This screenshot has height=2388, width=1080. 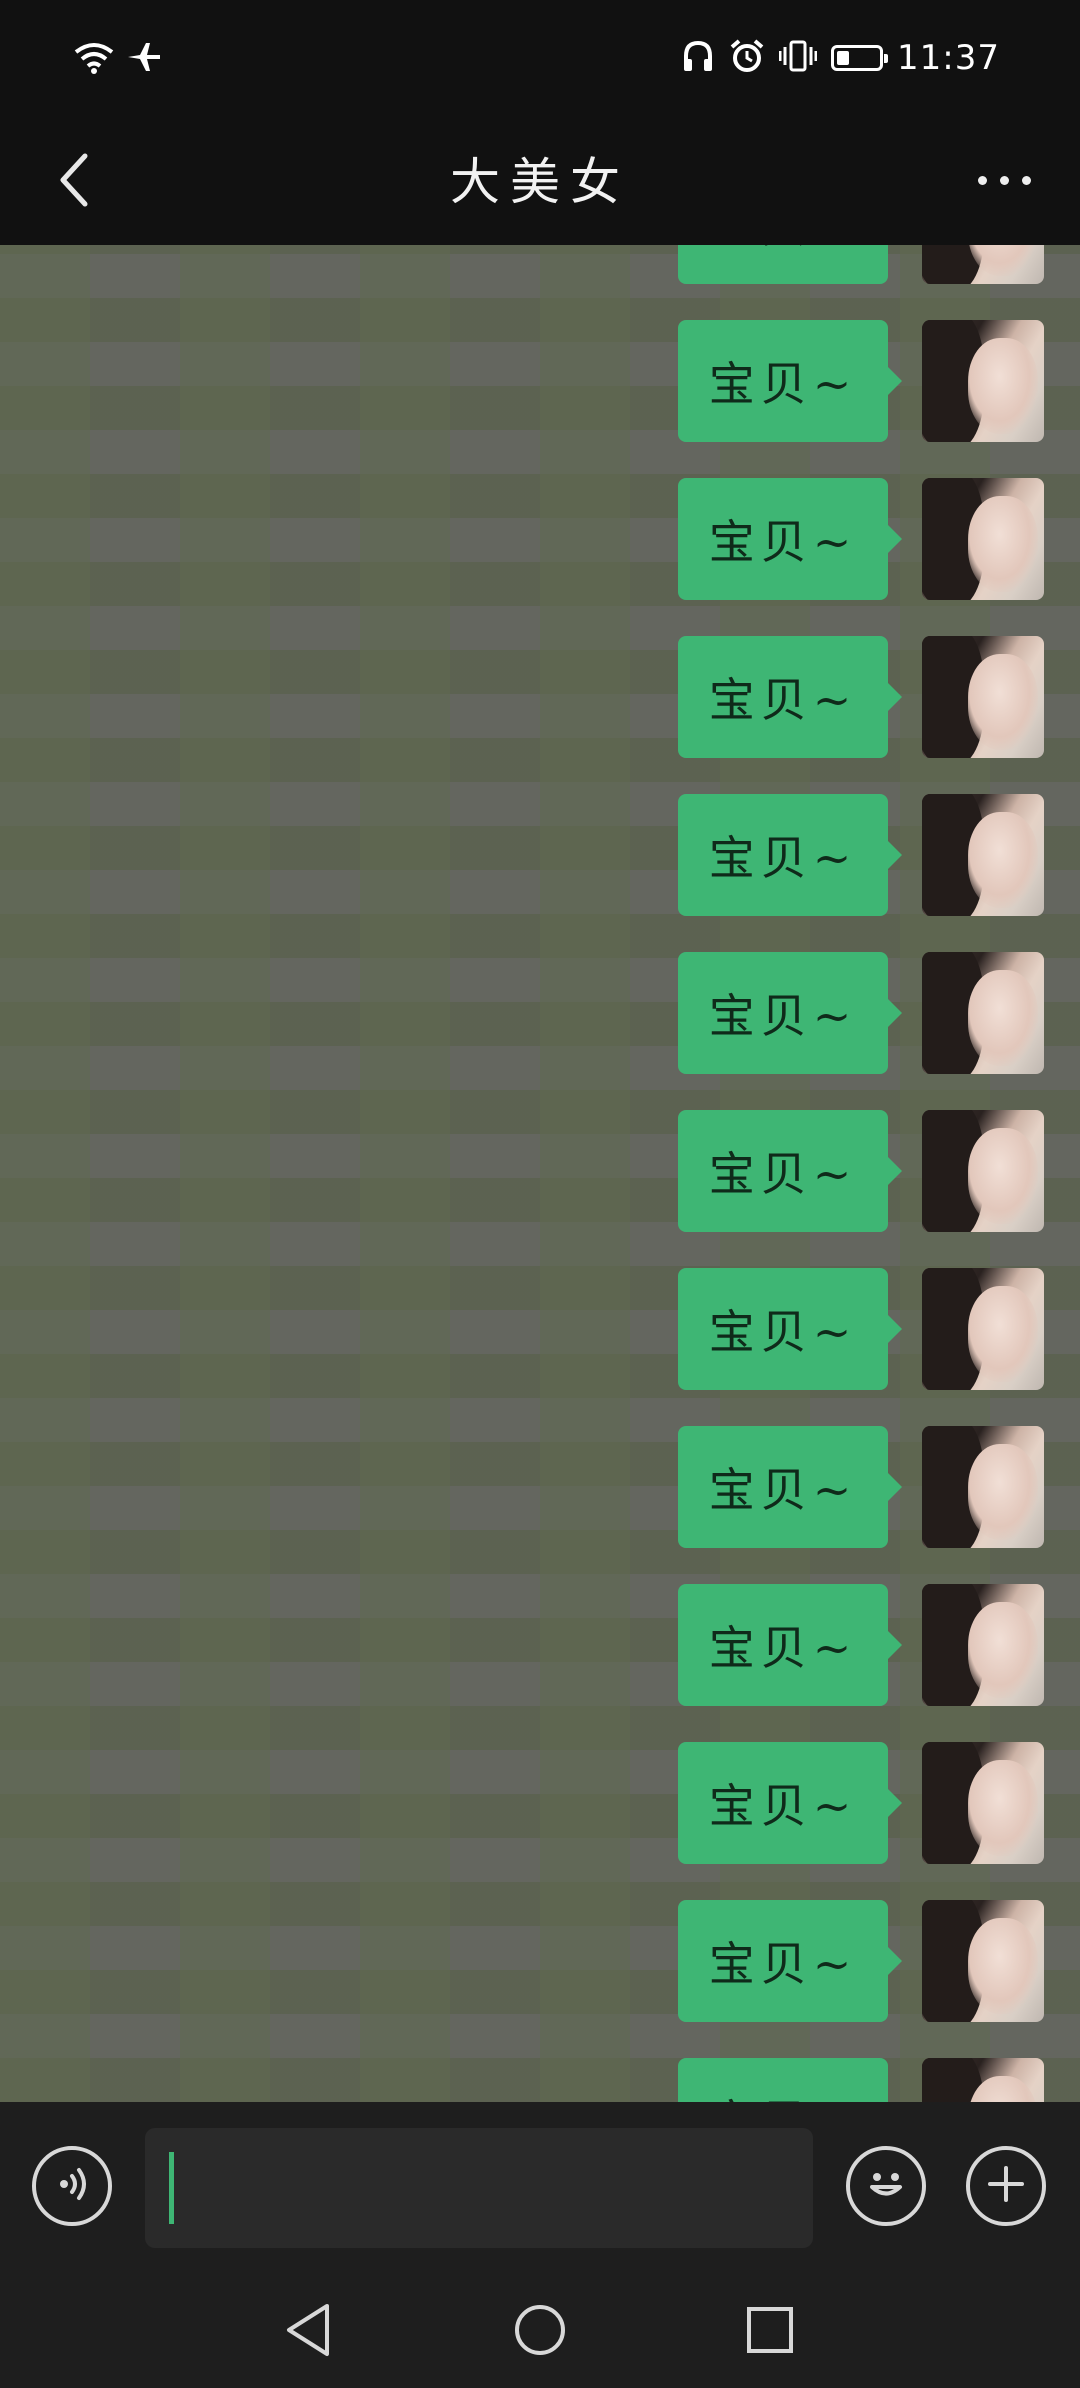 I want to click on system-nav-bar, so click(x=540, y=2330).